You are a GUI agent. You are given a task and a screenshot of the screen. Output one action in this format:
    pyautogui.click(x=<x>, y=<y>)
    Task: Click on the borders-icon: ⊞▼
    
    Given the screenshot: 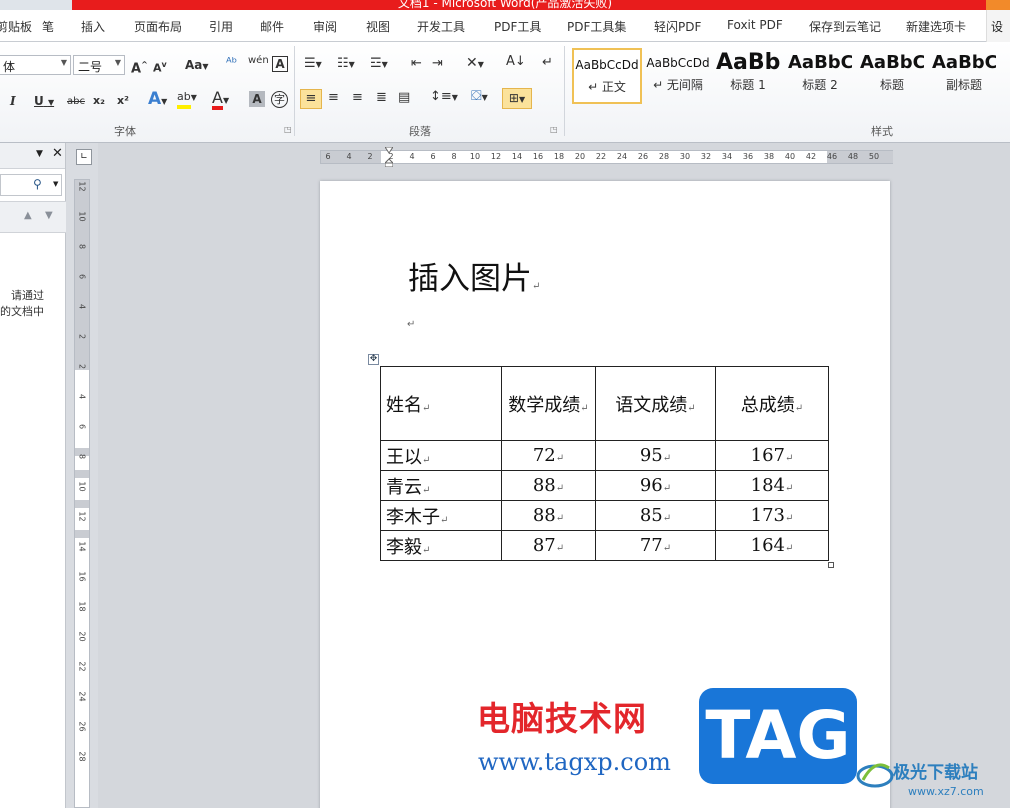 What is the action you would take?
    pyautogui.click(x=517, y=98)
    